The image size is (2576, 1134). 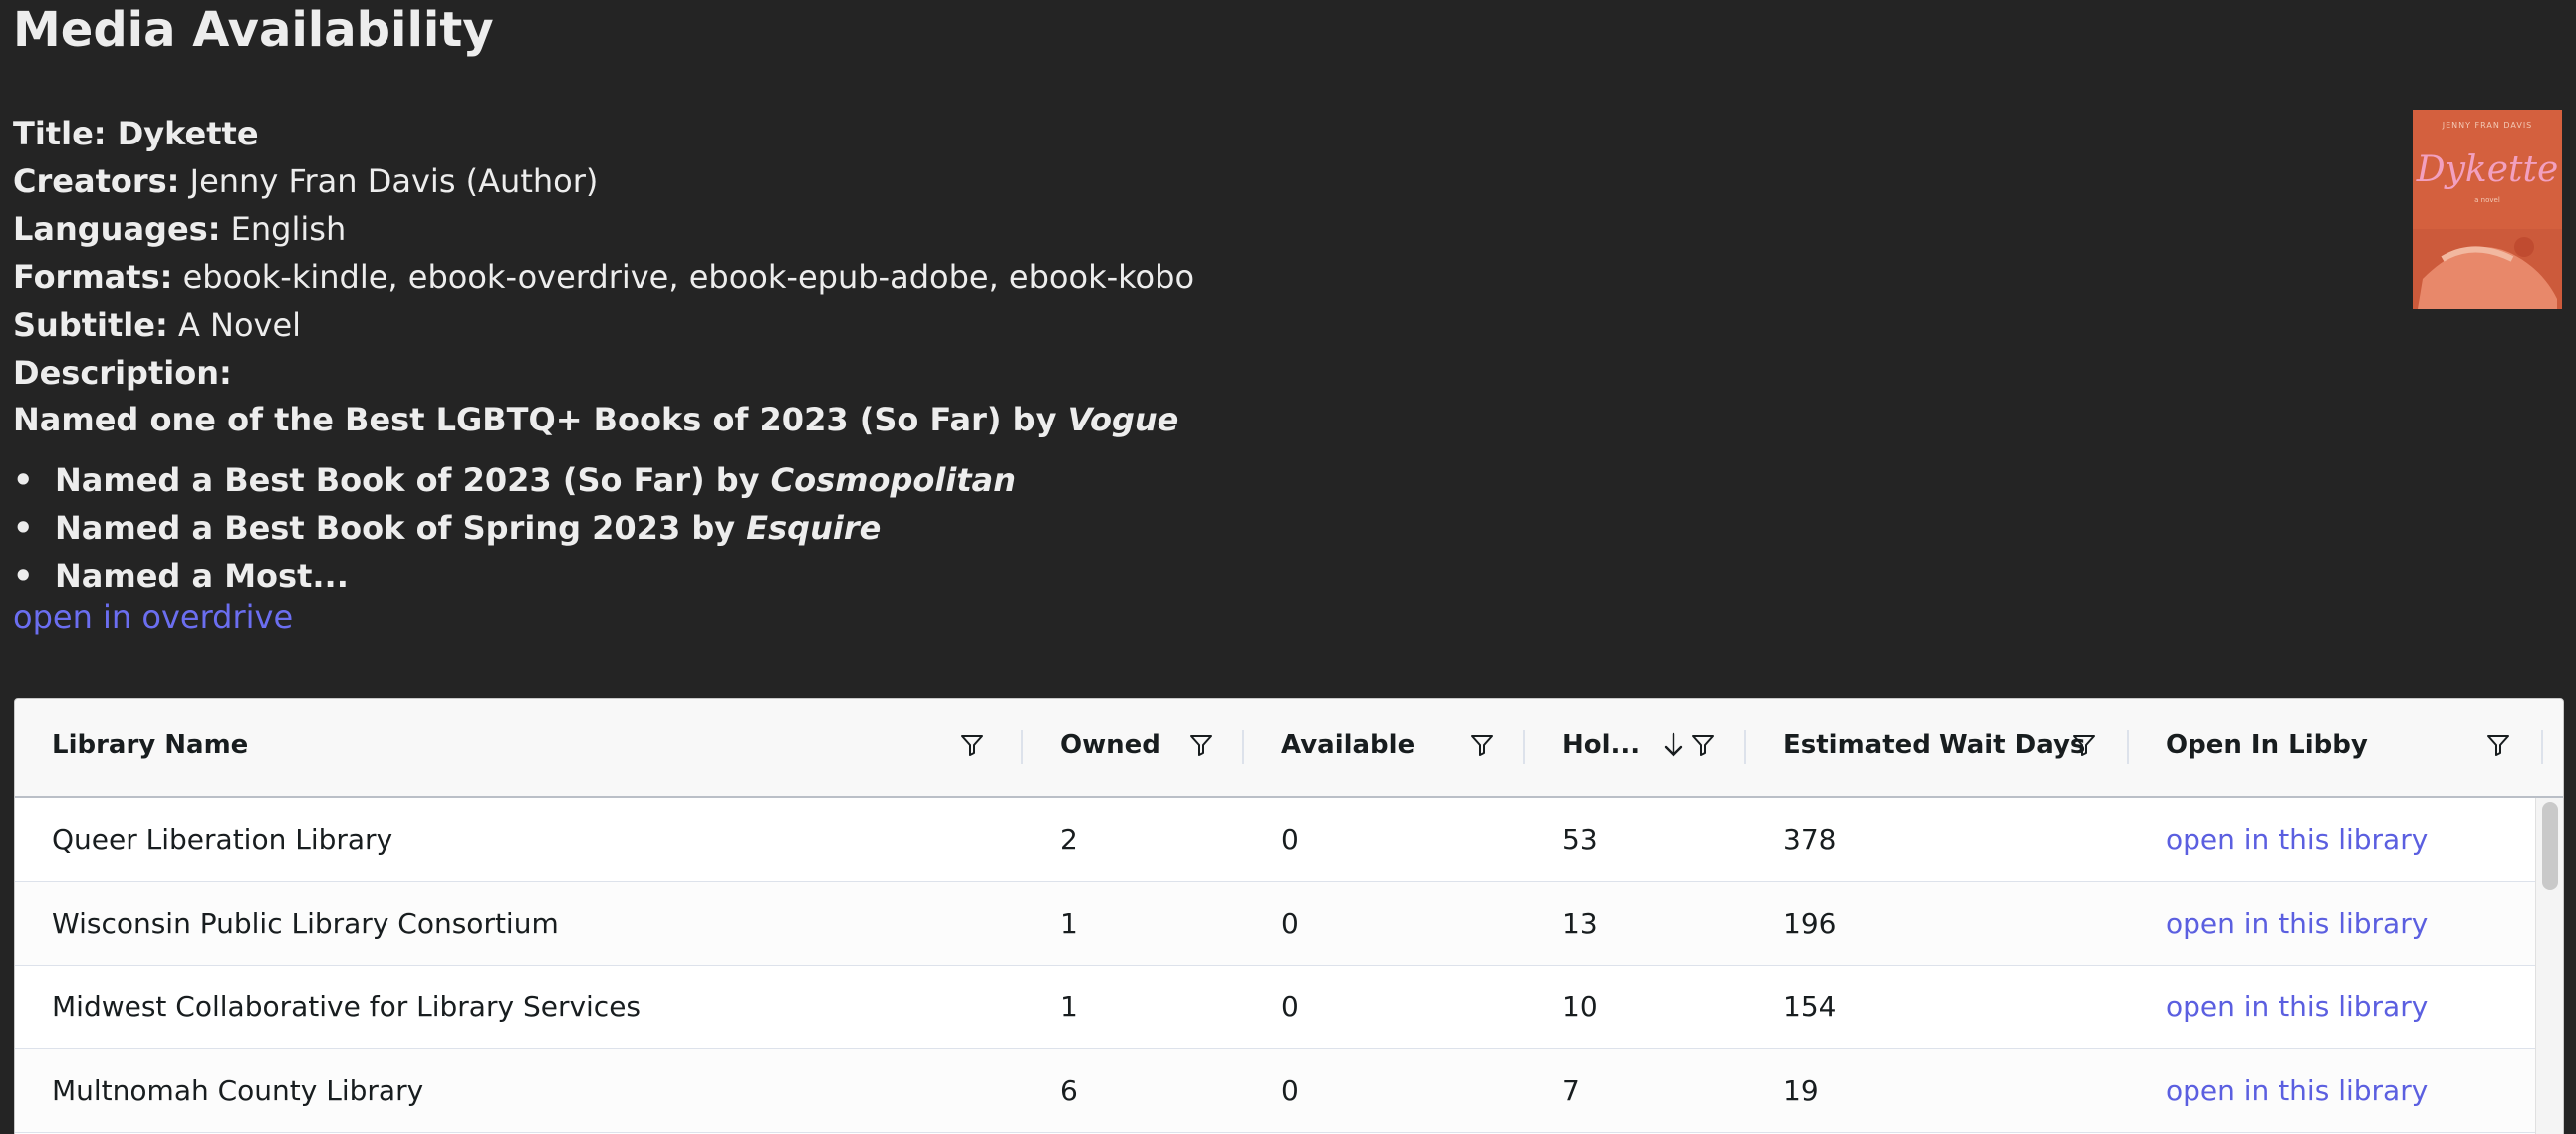 I want to click on column-header-available: Available, so click(x=1384, y=748).